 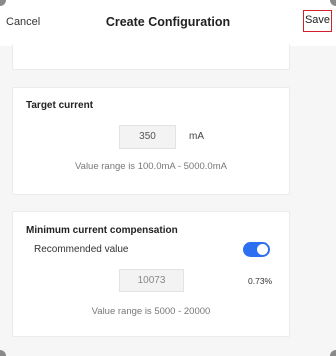 What do you see at coordinates (260, 281) in the screenshot?
I see `min-current-comp-percent: 0.73%` at bounding box center [260, 281].